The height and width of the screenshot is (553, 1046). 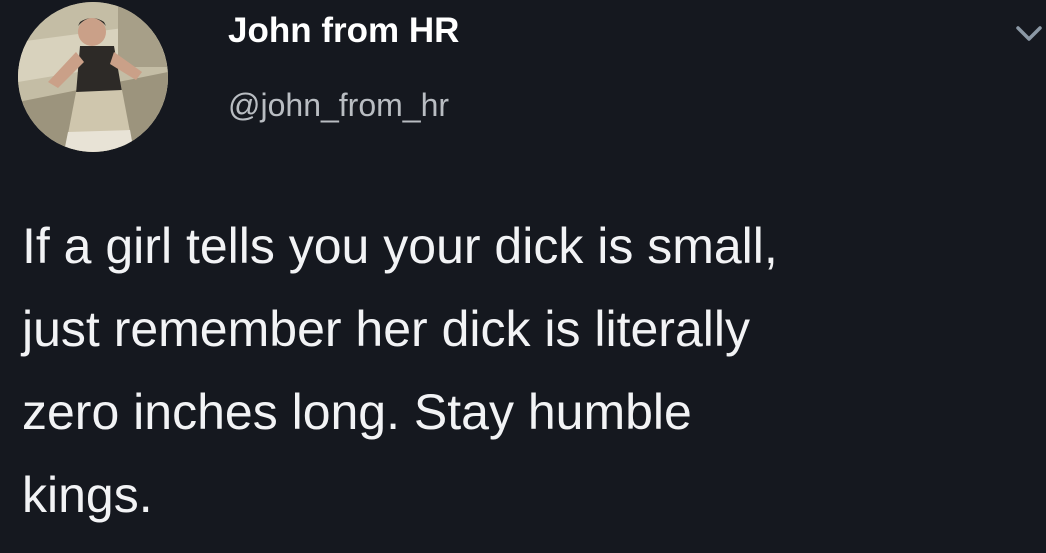 What do you see at coordinates (1029, 33) in the screenshot?
I see `chevron-down-icon` at bounding box center [1029, 33].